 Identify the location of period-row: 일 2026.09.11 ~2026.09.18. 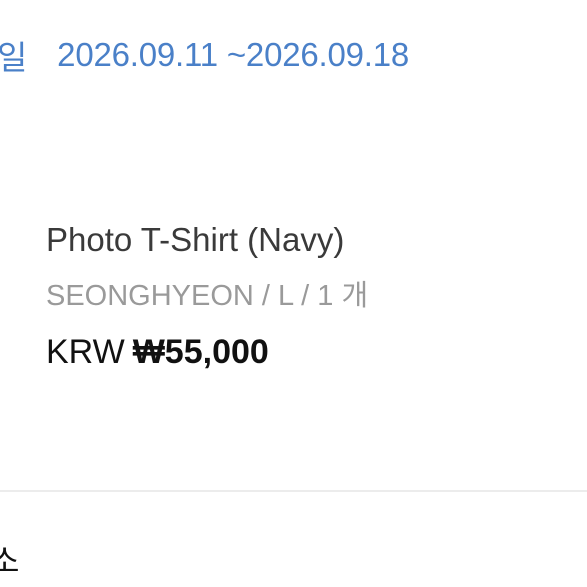
(204, 55).